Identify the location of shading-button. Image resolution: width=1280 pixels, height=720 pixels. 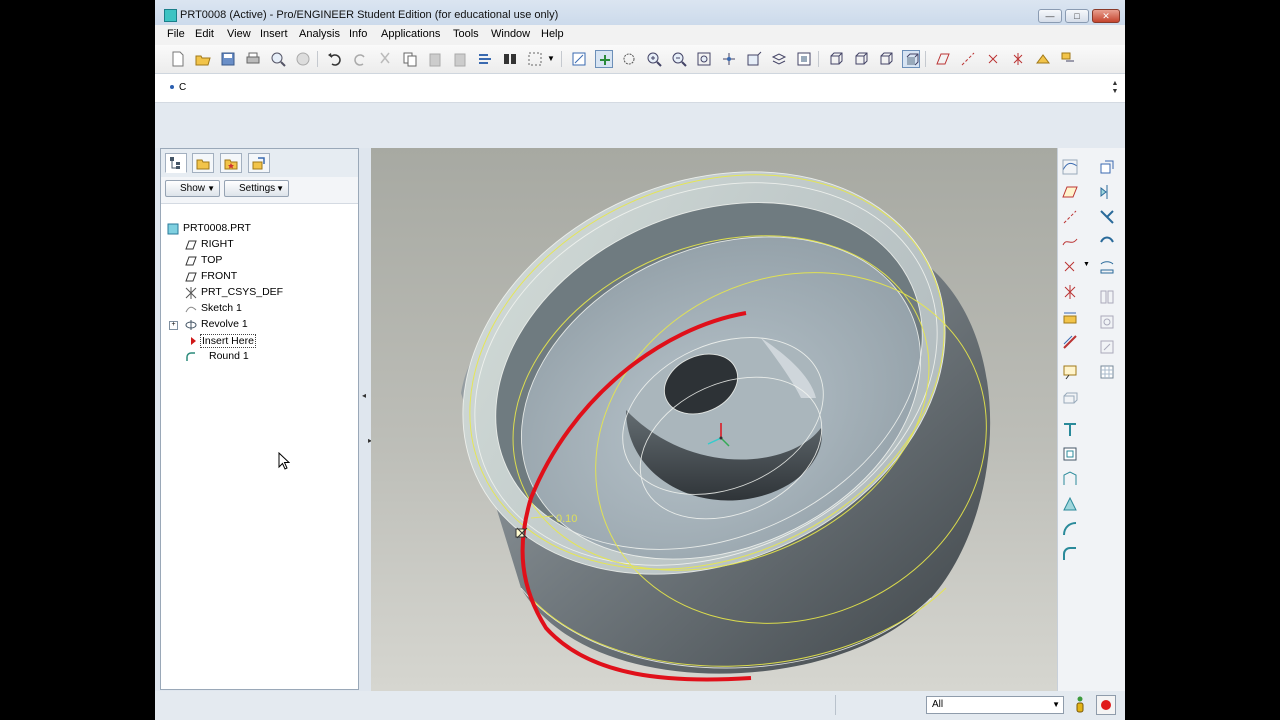
(911, 59).